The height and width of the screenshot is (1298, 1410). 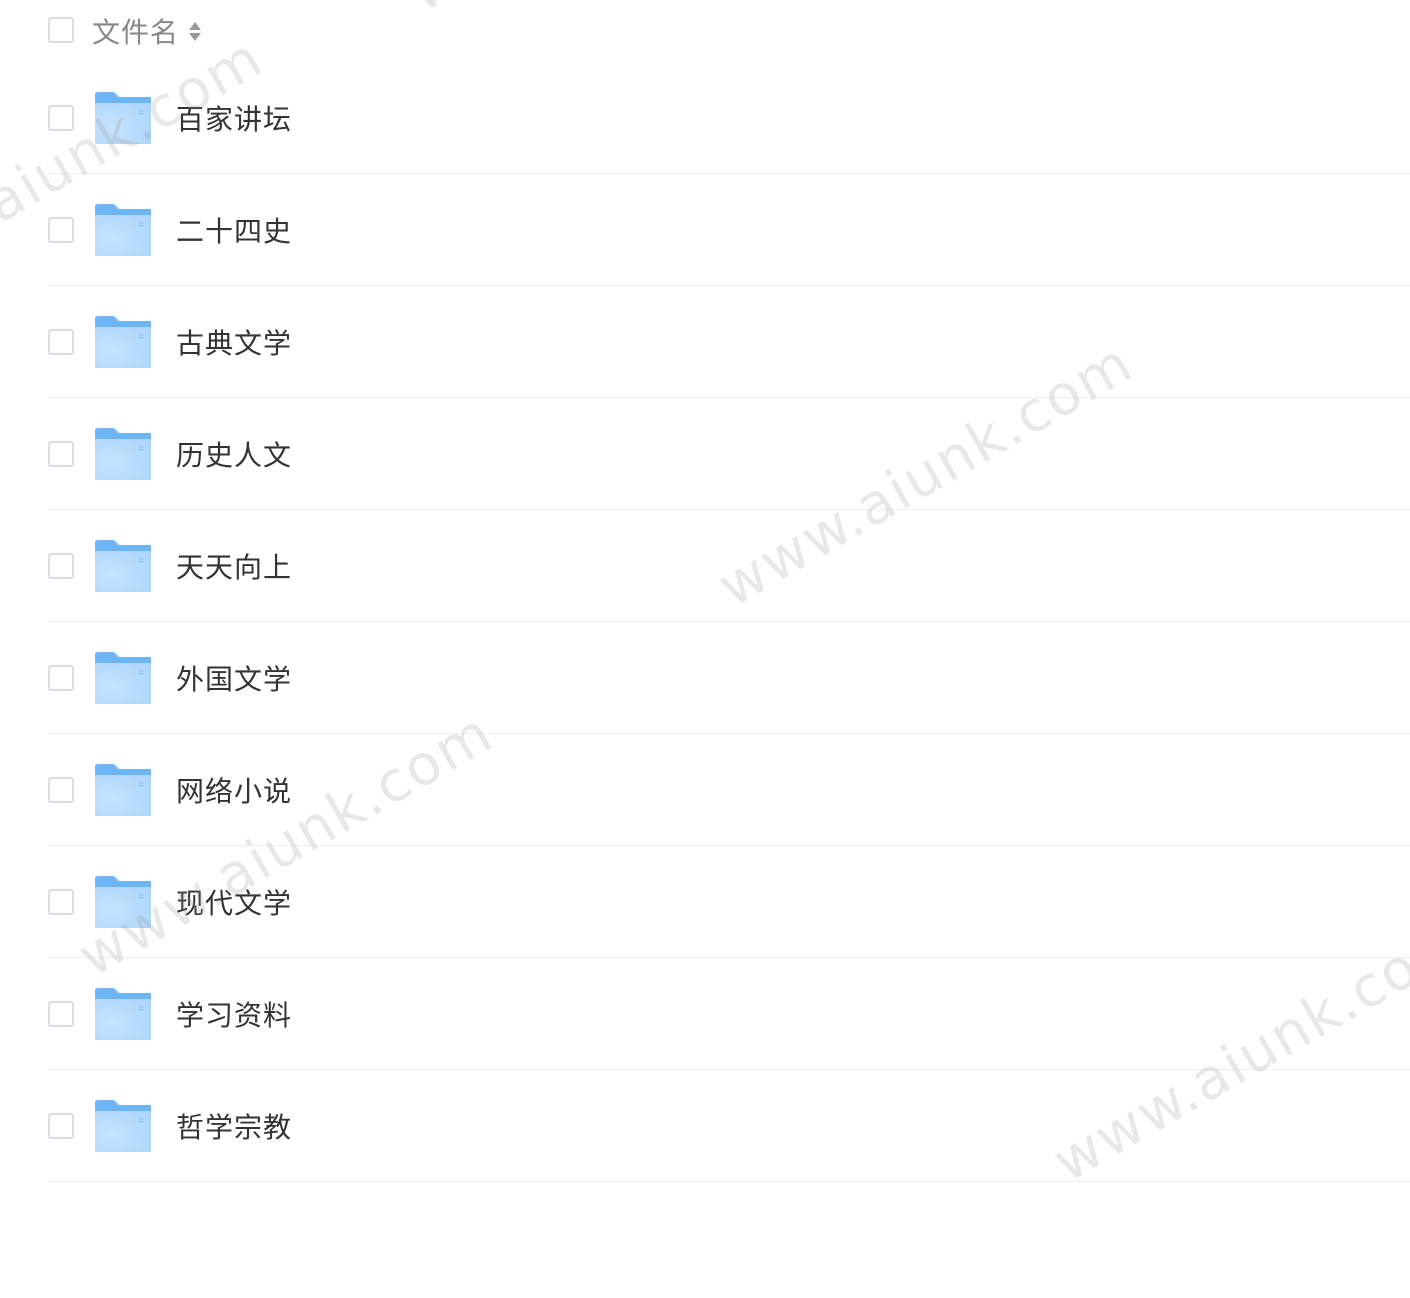 What do you see at coordinates (729, 31) in the screenshot?
I see `file-list-header: 文件名` at bounding box center [729, 31].